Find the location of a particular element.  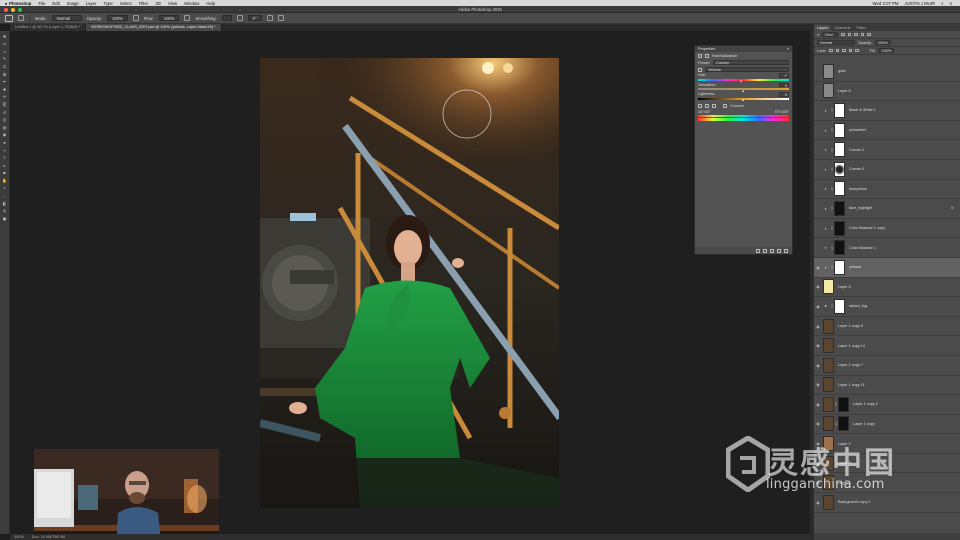

layer-name: grain is located at coordinates (842, 71).